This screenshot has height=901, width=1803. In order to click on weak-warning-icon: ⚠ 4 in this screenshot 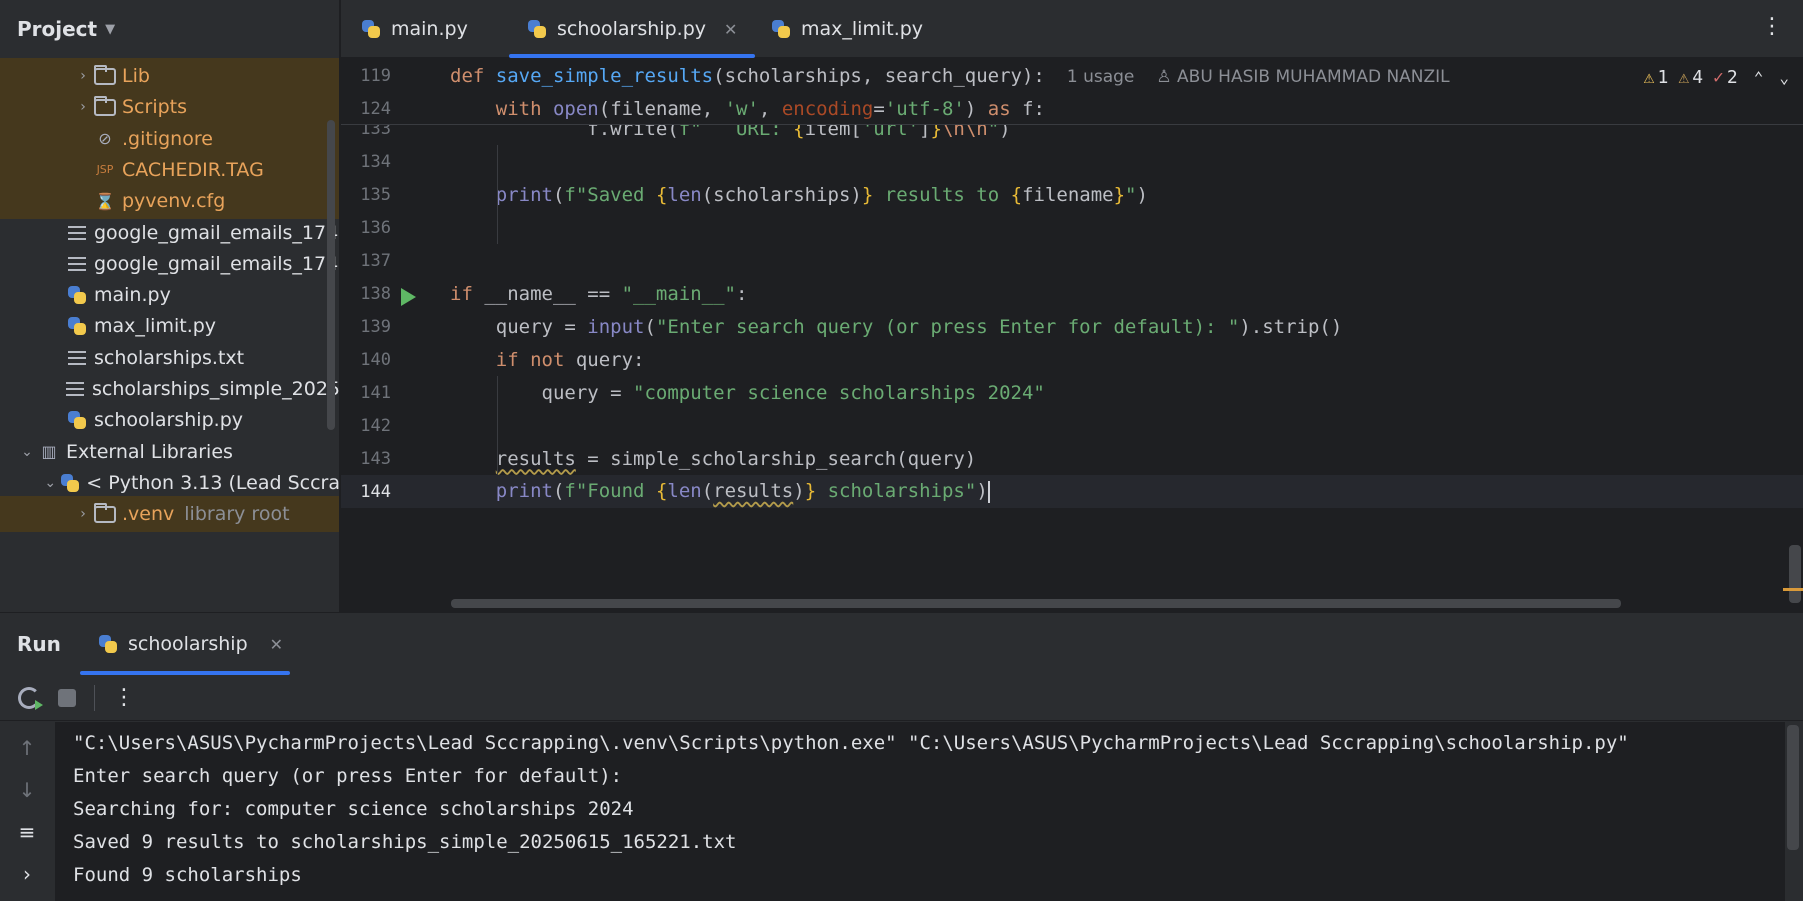, I will do `click(1690, 77)`.